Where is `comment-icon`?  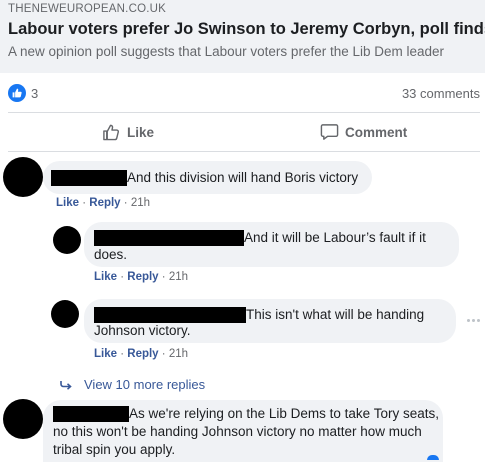
comment-icon is located at coordinates (329, 132).